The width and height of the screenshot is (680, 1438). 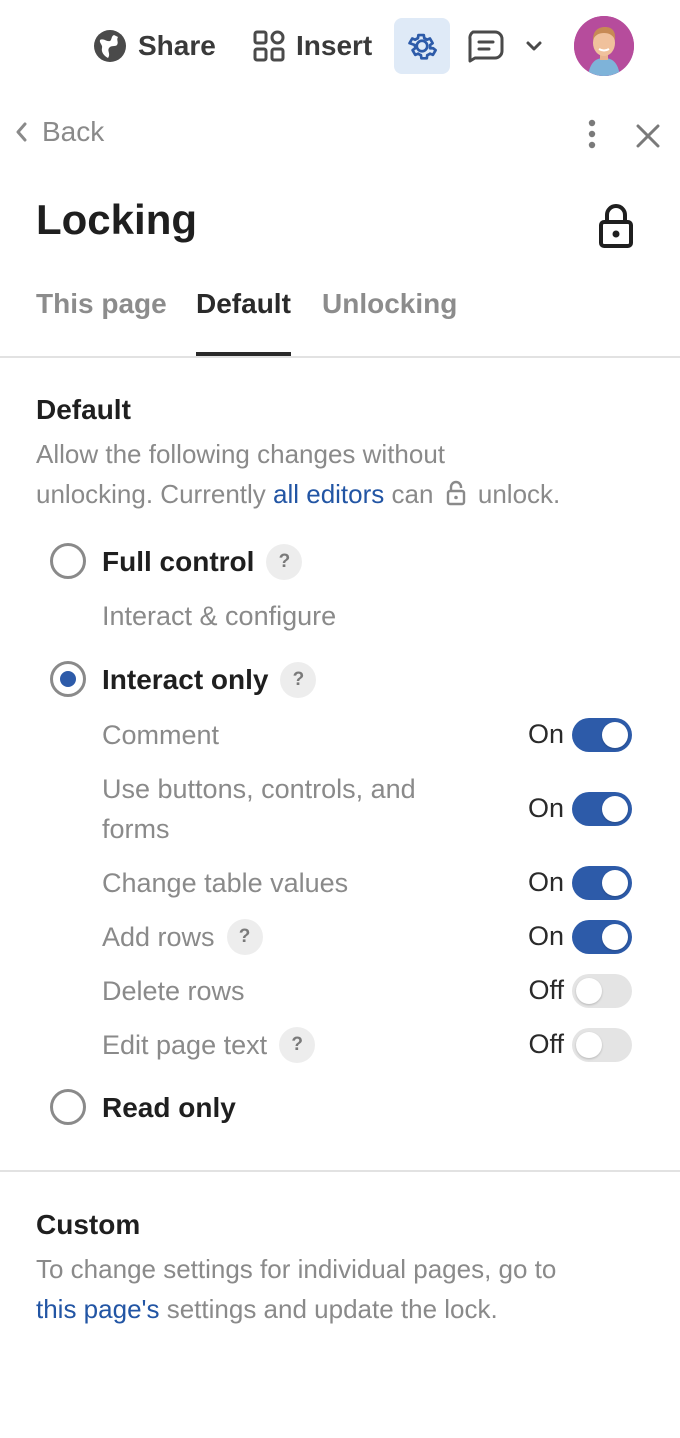 I want to click on comment-button, so click(x=486, y=46).